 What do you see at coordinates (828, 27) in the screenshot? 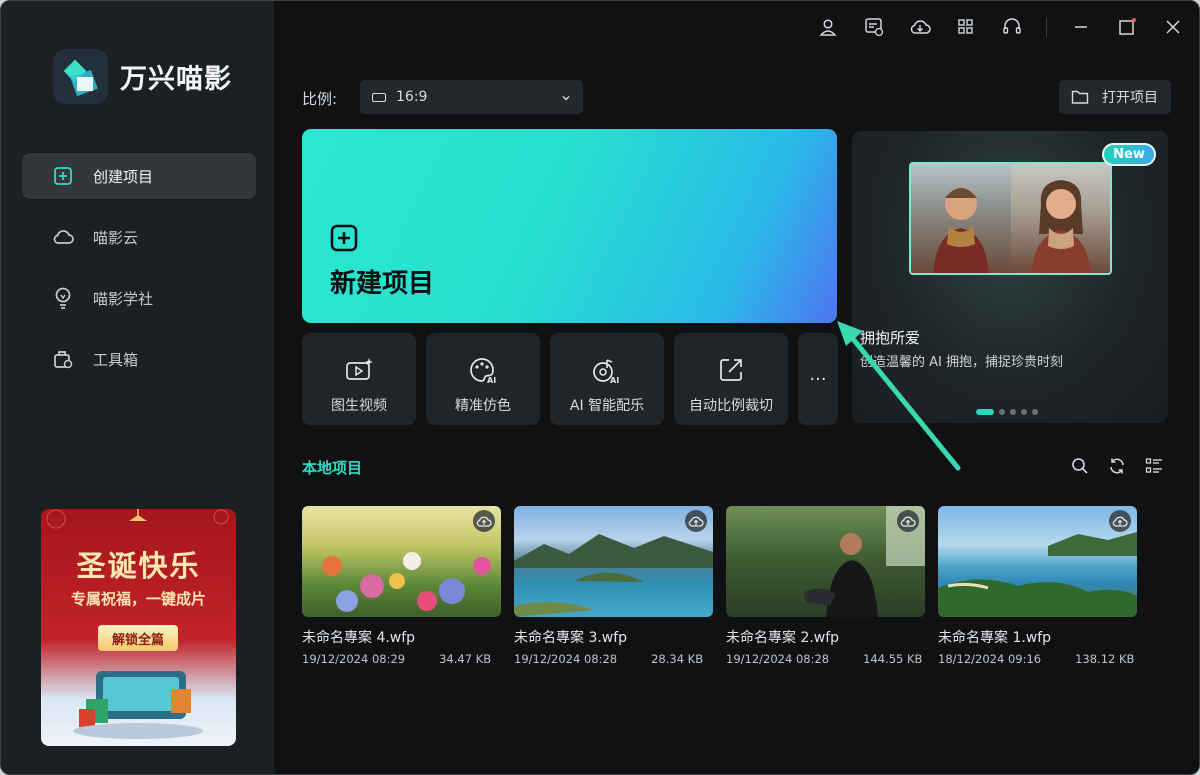
I see `user-icon` at bounding box center [828, 27].